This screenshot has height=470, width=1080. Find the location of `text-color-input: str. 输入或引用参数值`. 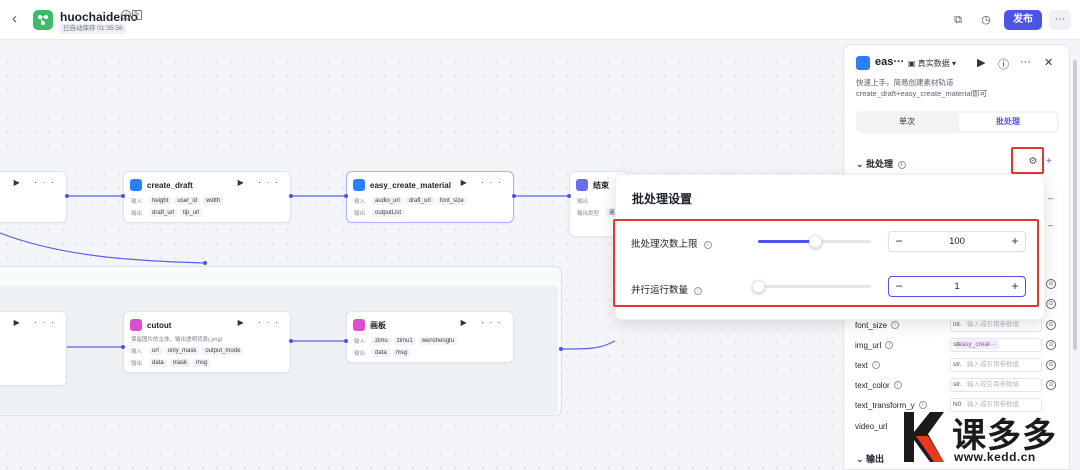

text-color-input: str. 输入或引用参数值 is located at coordinates (996, 385).